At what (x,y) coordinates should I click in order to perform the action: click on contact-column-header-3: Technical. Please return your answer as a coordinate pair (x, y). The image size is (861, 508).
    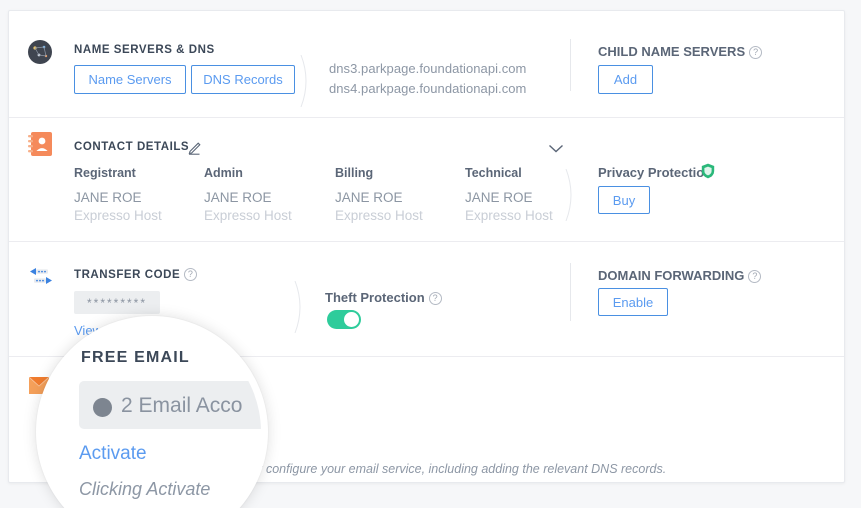
    Looking at the image, I should click on (493, 173).